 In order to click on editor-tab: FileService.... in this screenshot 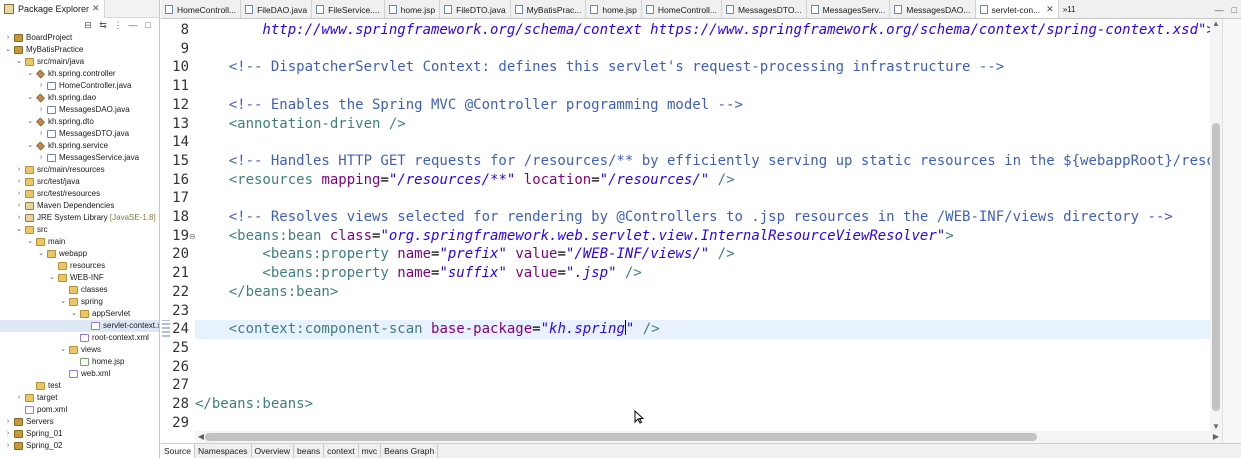, I will do `click(348, 9)`.